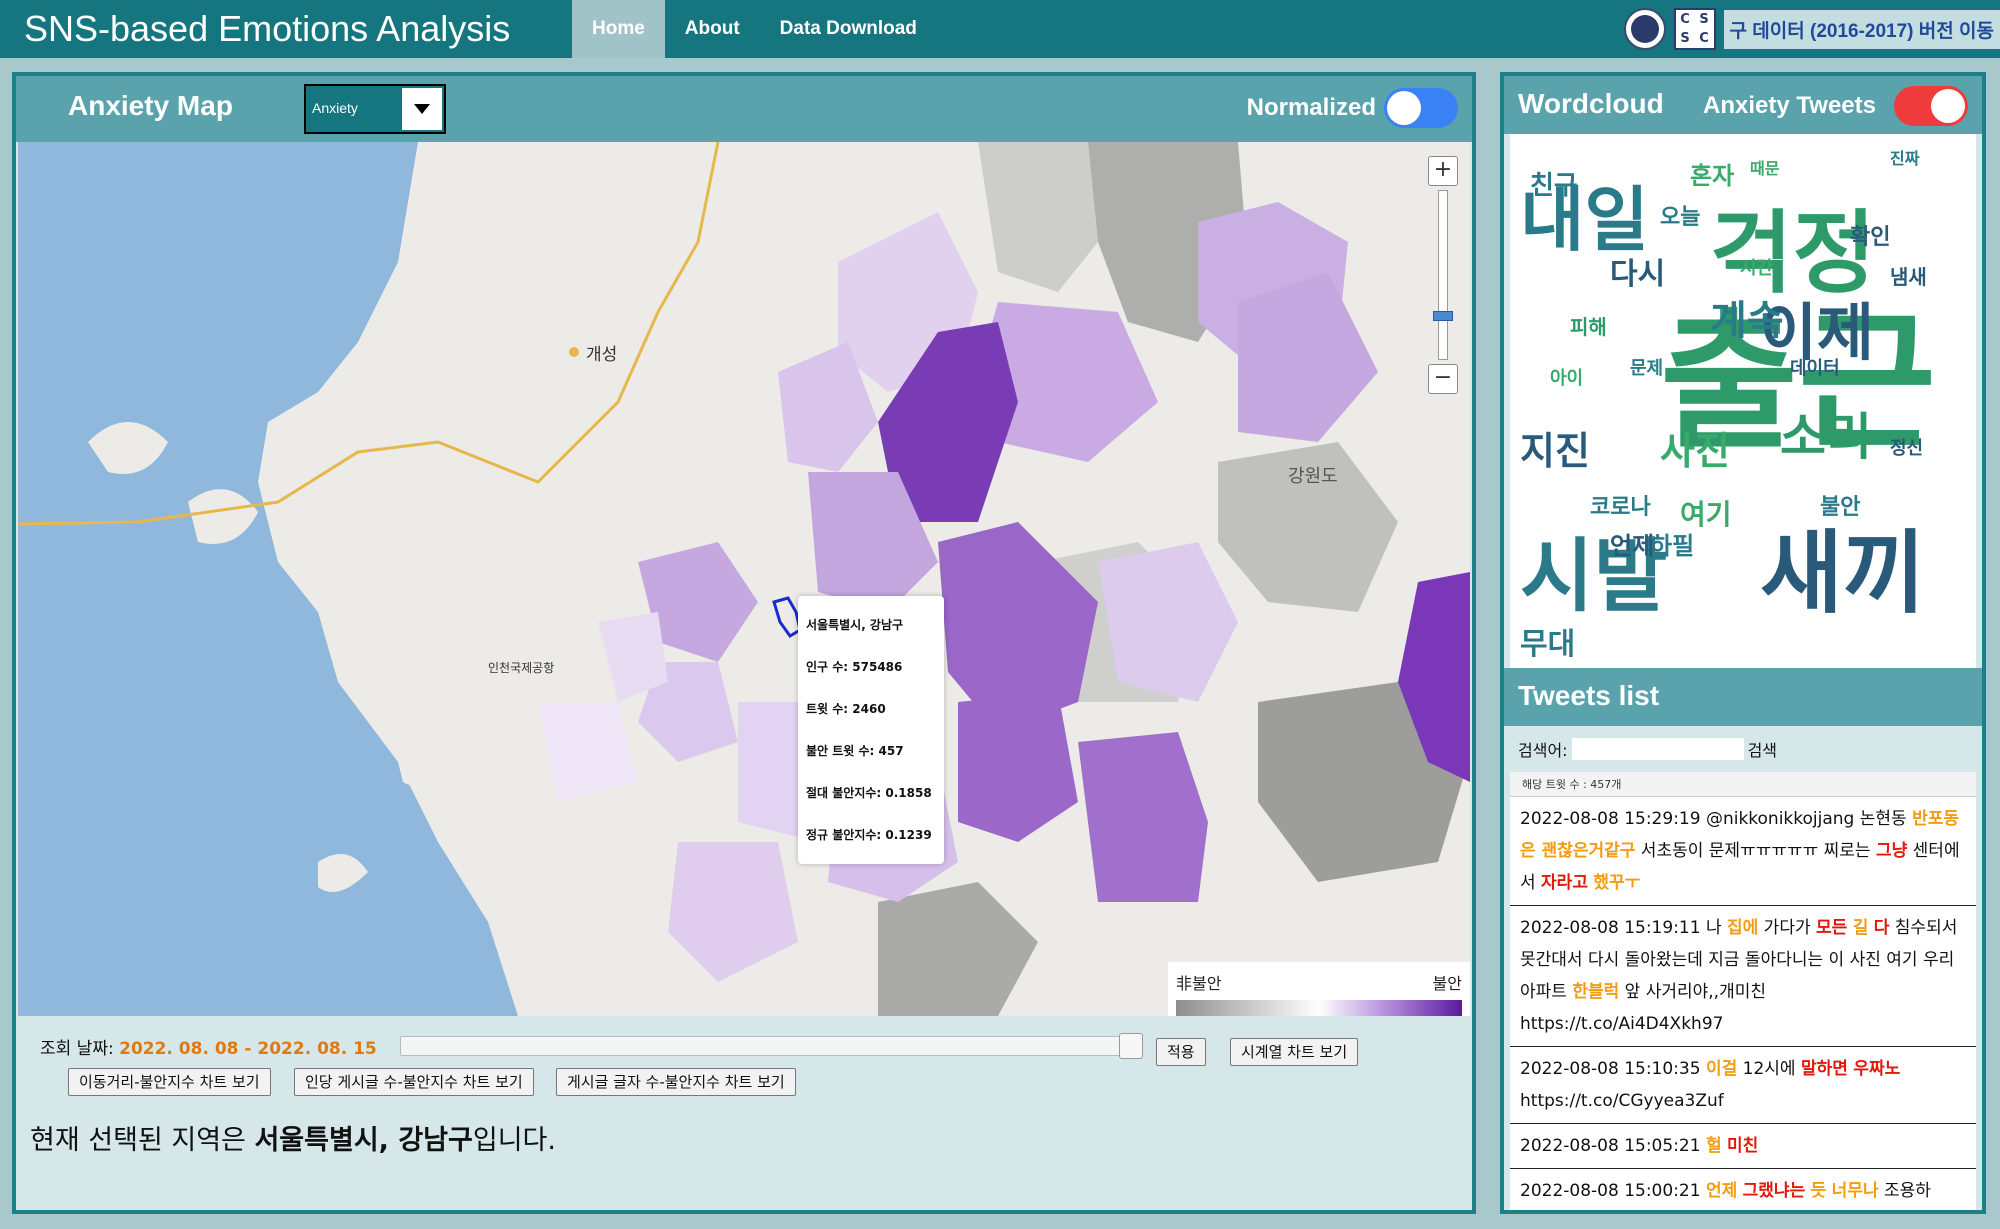 Image resolution: width=2000 pixels, height=1229 pixels. Describe the element at coordinates (1843, 573) in the screenshot. I see `wordcloud-word: 새끼` at that location.